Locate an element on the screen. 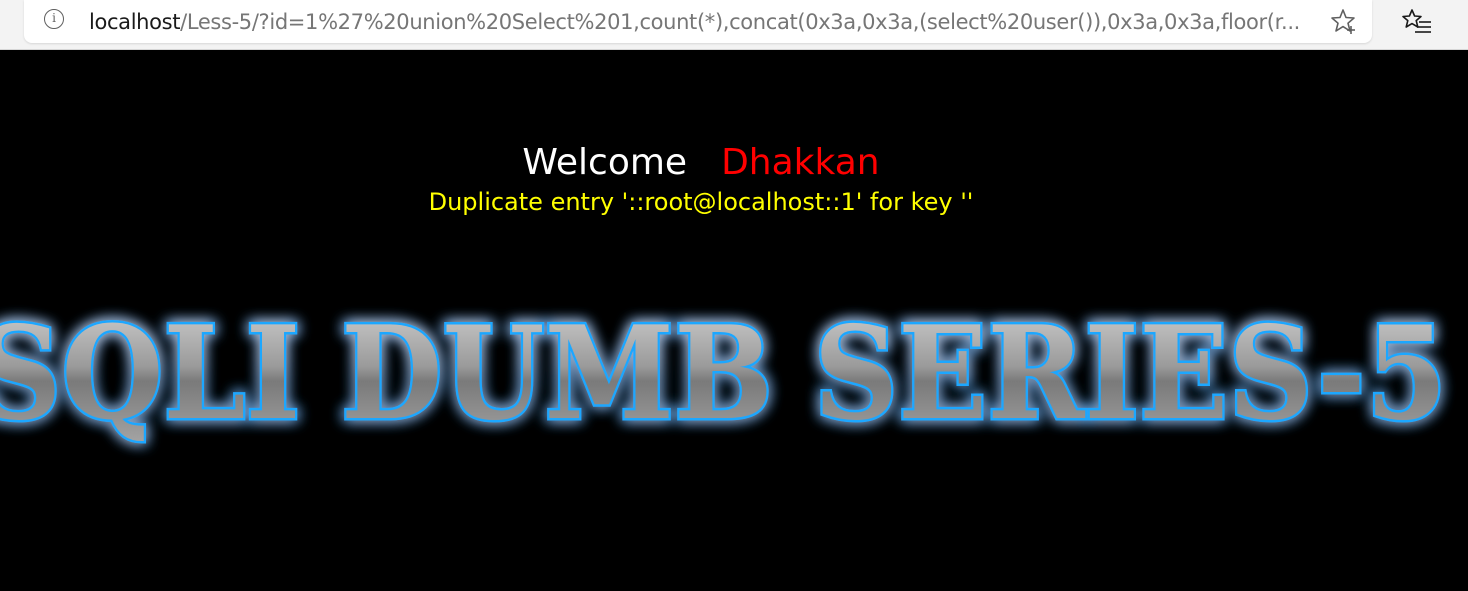  url-host: localhost is located at coordinates (135, 22).